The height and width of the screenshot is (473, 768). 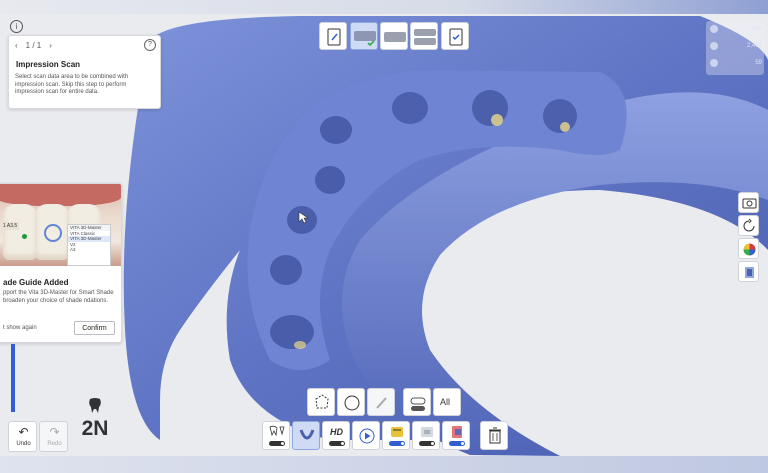 I want to click on tooth-mascot-icon, so click(x=95, y=405).